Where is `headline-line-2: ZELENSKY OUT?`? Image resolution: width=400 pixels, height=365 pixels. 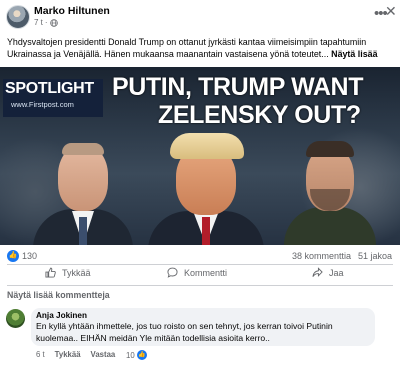 headline-line-2: ZELENSKY OUT? is located at coordinates (259, 115).